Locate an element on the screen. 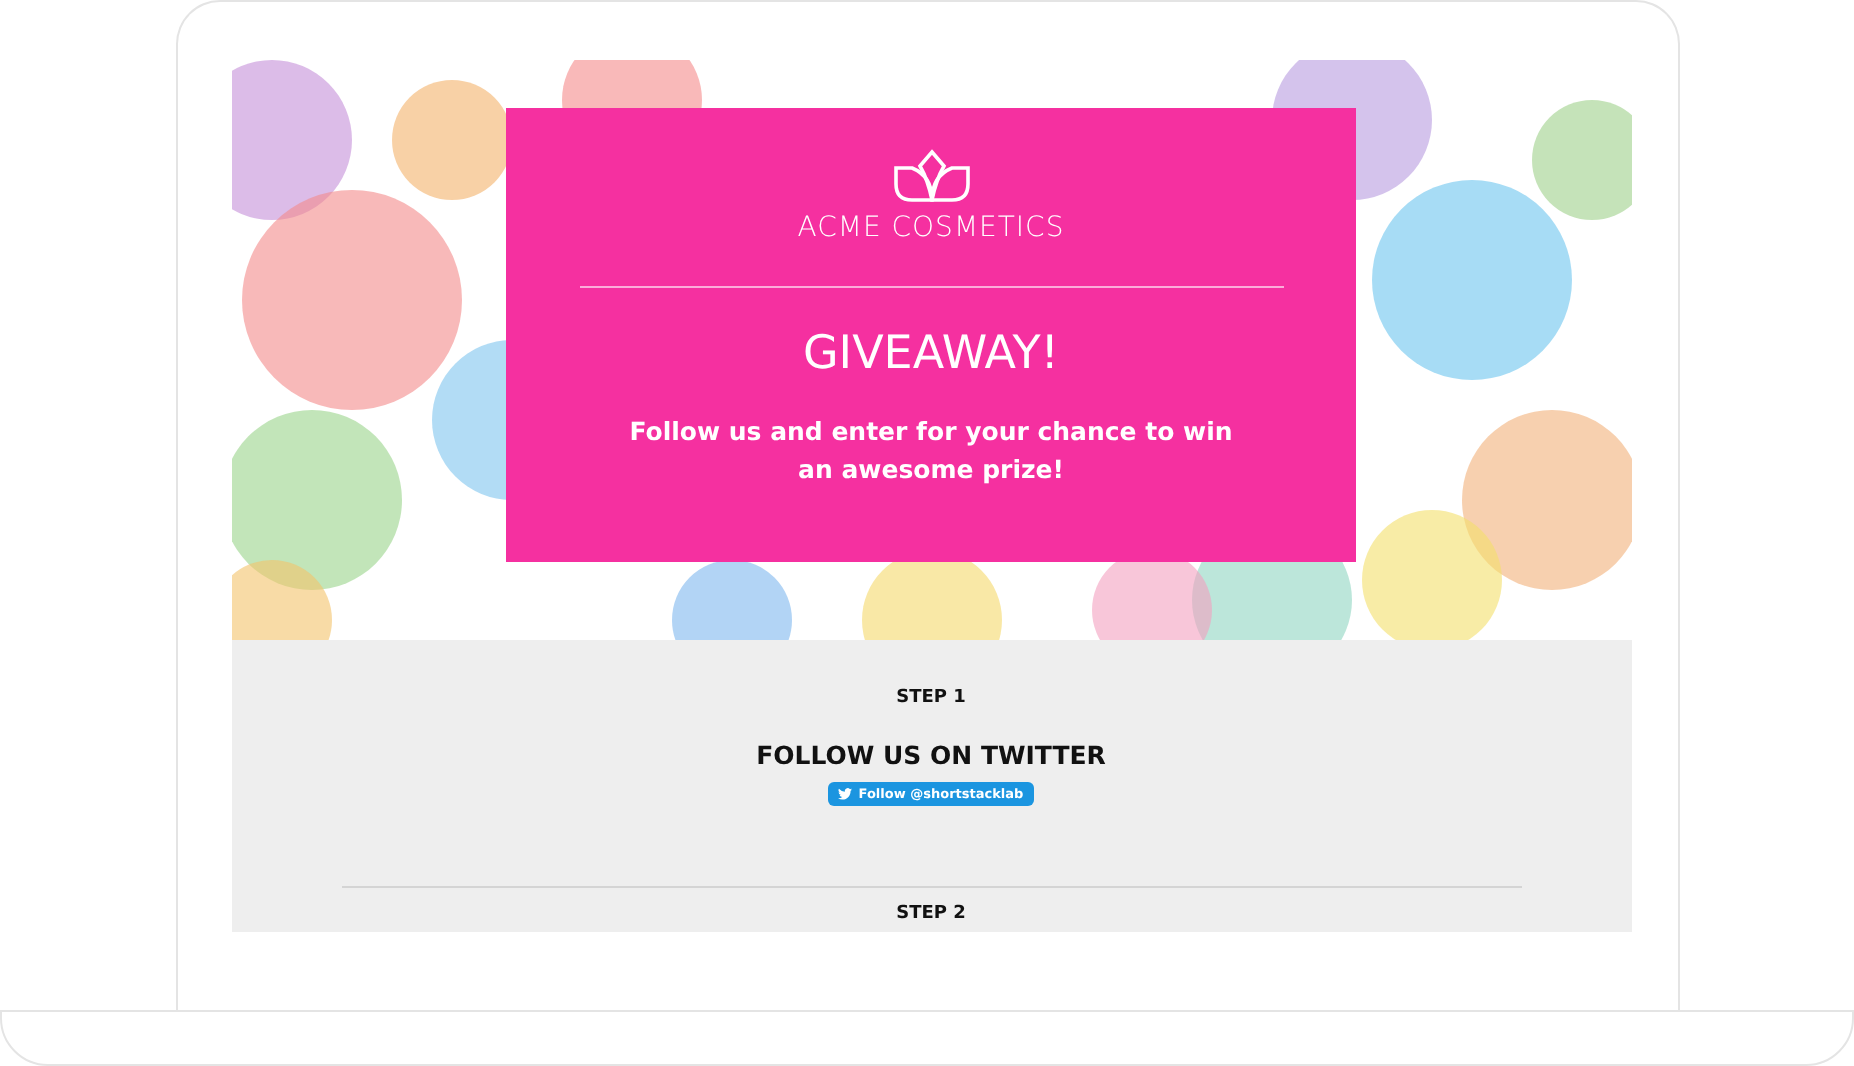  brand-name: ACME COSMETICS is located at coordinates (931, 228).